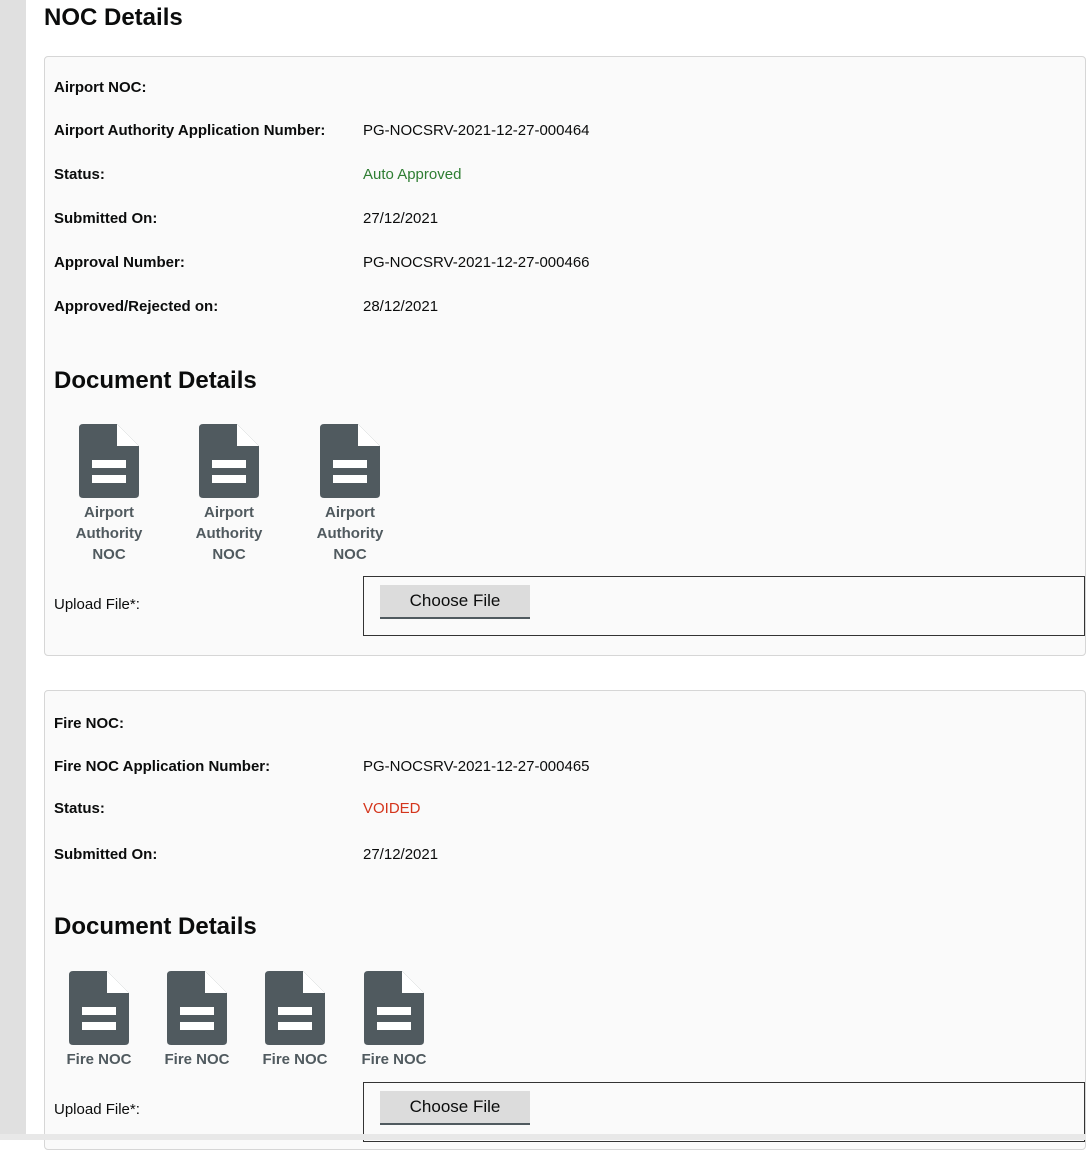  Describe the element at coordinates (476, 130) in the screenshot. I see `field-value: PG-NOCSRV-2021-12-27-000464` at that location.